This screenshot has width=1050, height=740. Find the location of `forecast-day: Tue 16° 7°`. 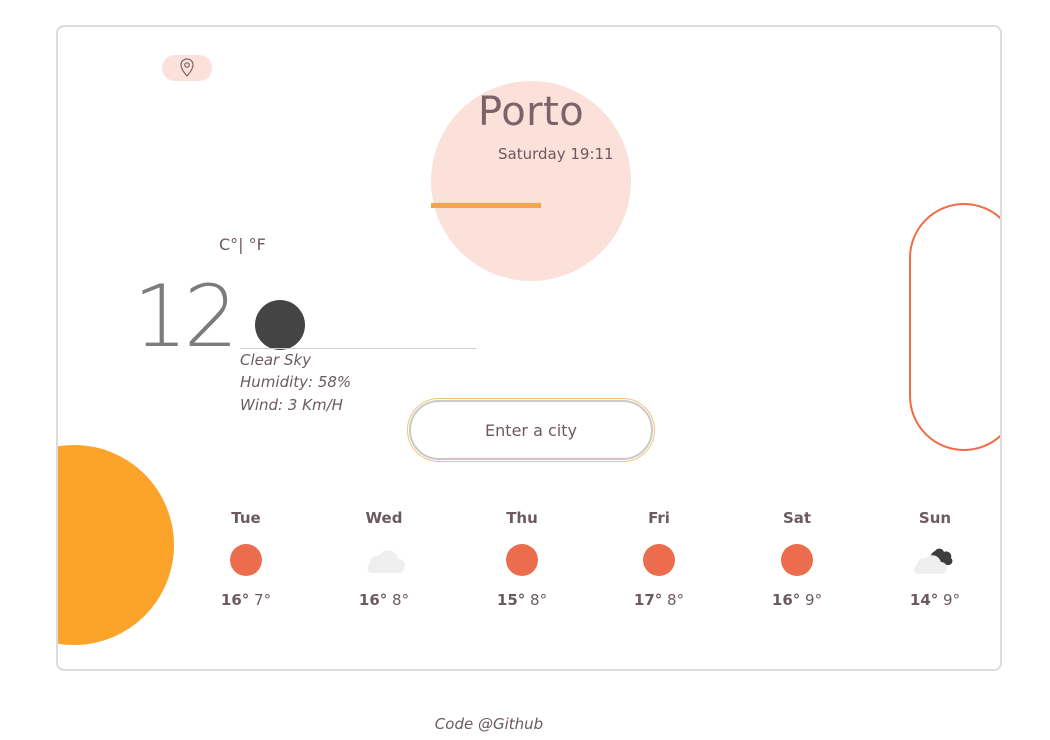

forecast-day: Tue 16° 7° is located at coordinates (246, 559).